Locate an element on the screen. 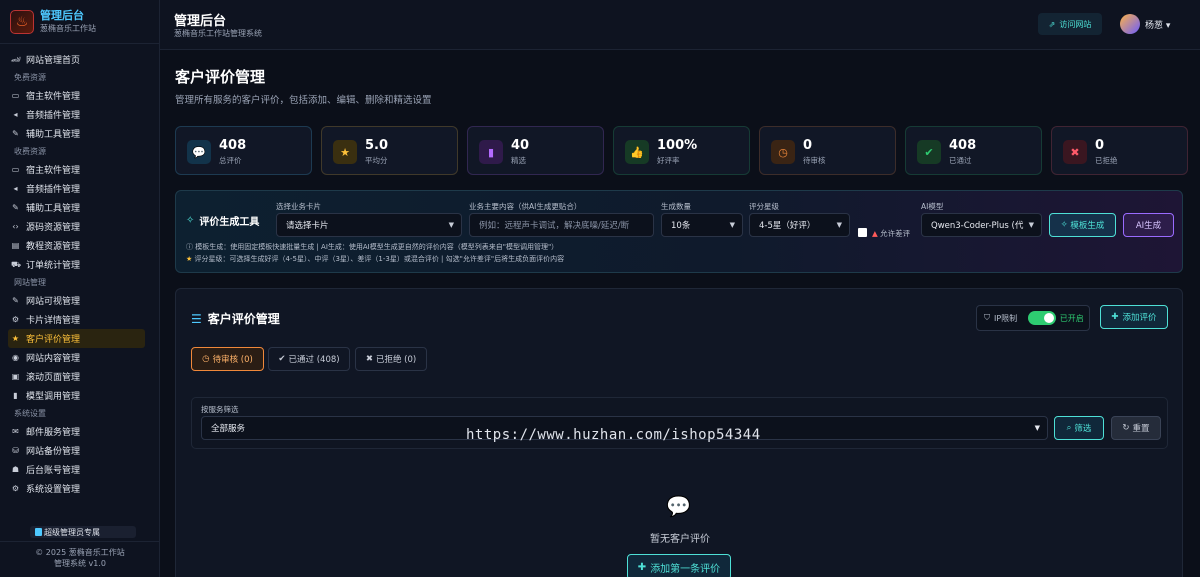  card-select: 请选择卡片 ▼ is located at coordinates (369, 225).